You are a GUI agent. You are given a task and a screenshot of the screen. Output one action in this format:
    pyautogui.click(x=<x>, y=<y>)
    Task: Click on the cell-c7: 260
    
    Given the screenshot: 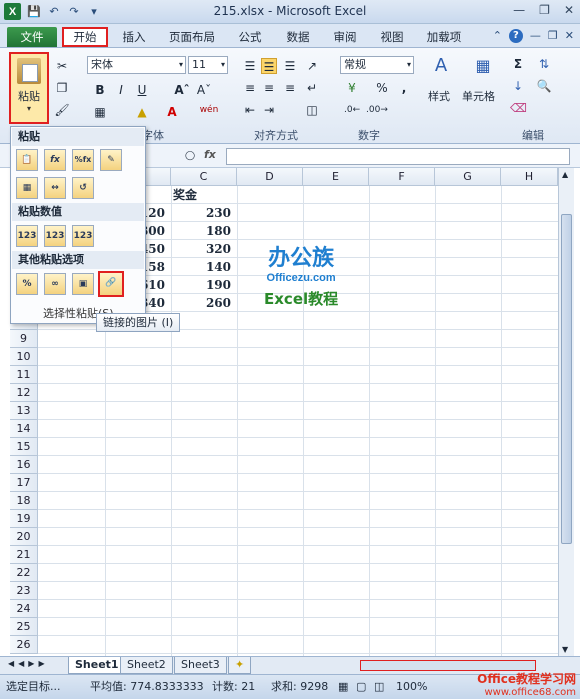 What is the action you would take?
    pyautogui.click(x=204, y=303)
    